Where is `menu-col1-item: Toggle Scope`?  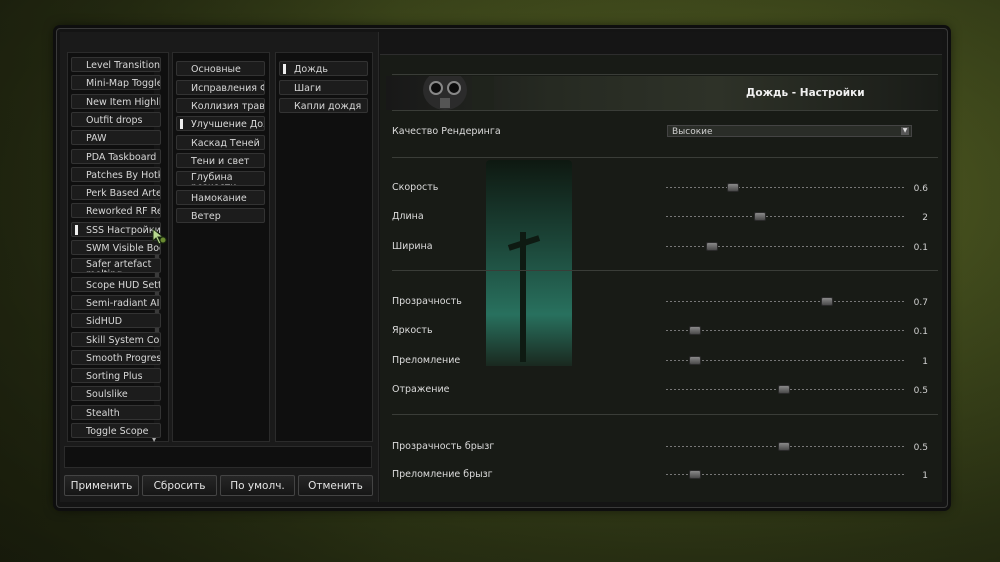 menu-col1-item: Toggle Scope is located at coordinates (116, 430).